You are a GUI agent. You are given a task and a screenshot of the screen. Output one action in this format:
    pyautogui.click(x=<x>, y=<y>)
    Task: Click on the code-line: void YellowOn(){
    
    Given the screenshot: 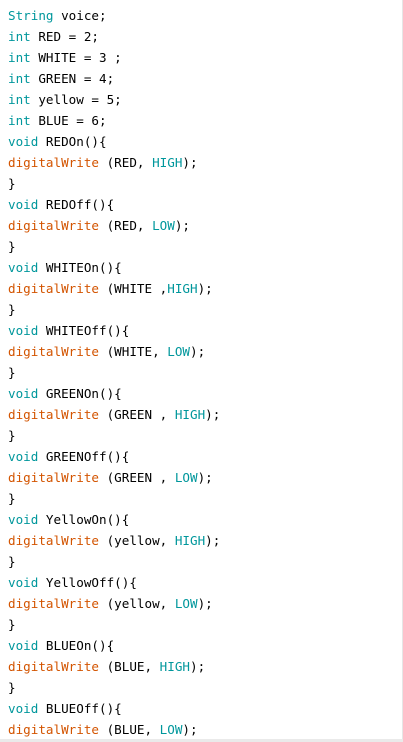 What is the action you would take?
    pyautogui.click(x=205, y=519)
    